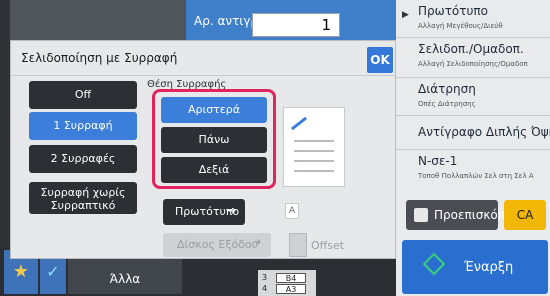 Image resolution: width=550 pixels, height=296 pixels. I want to click on staple-option-stapleless: Συρραφή χωρίς Συρραπτικό, so click(83, 198).